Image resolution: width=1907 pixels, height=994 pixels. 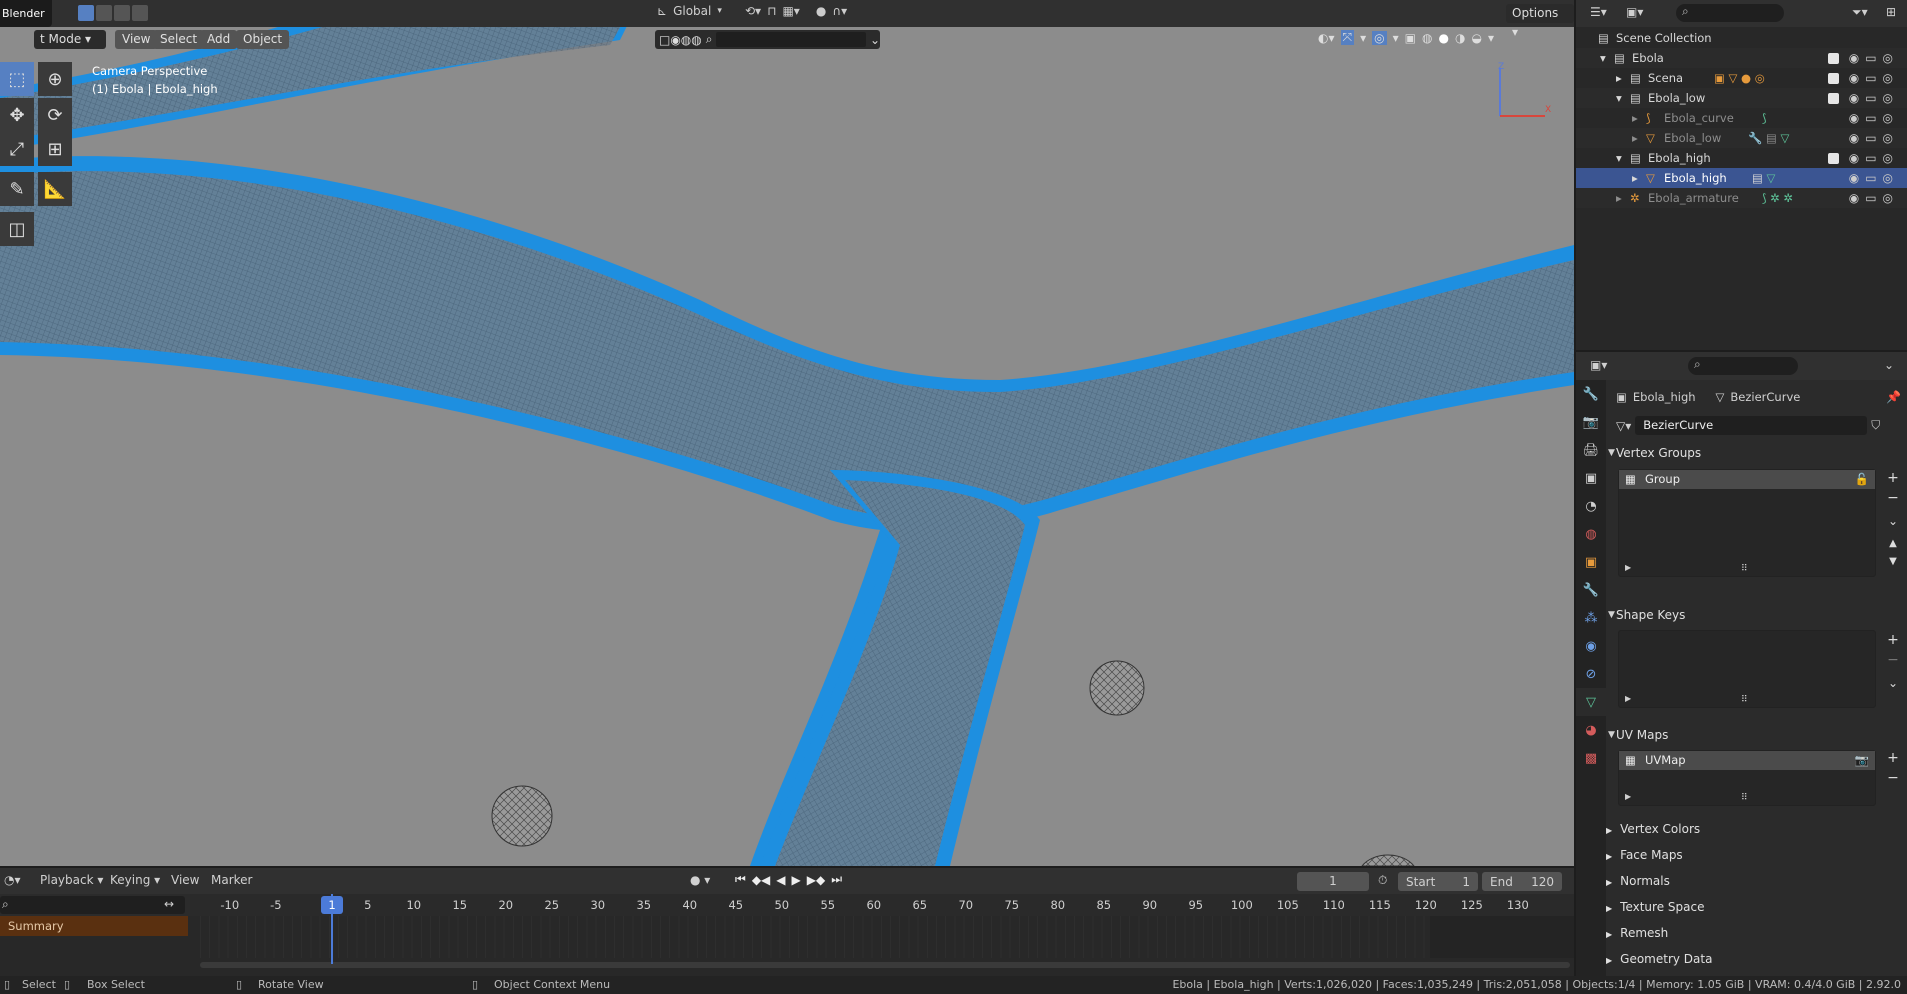 I want to click on marker-menu: Marker, so click(x=231, y=880).